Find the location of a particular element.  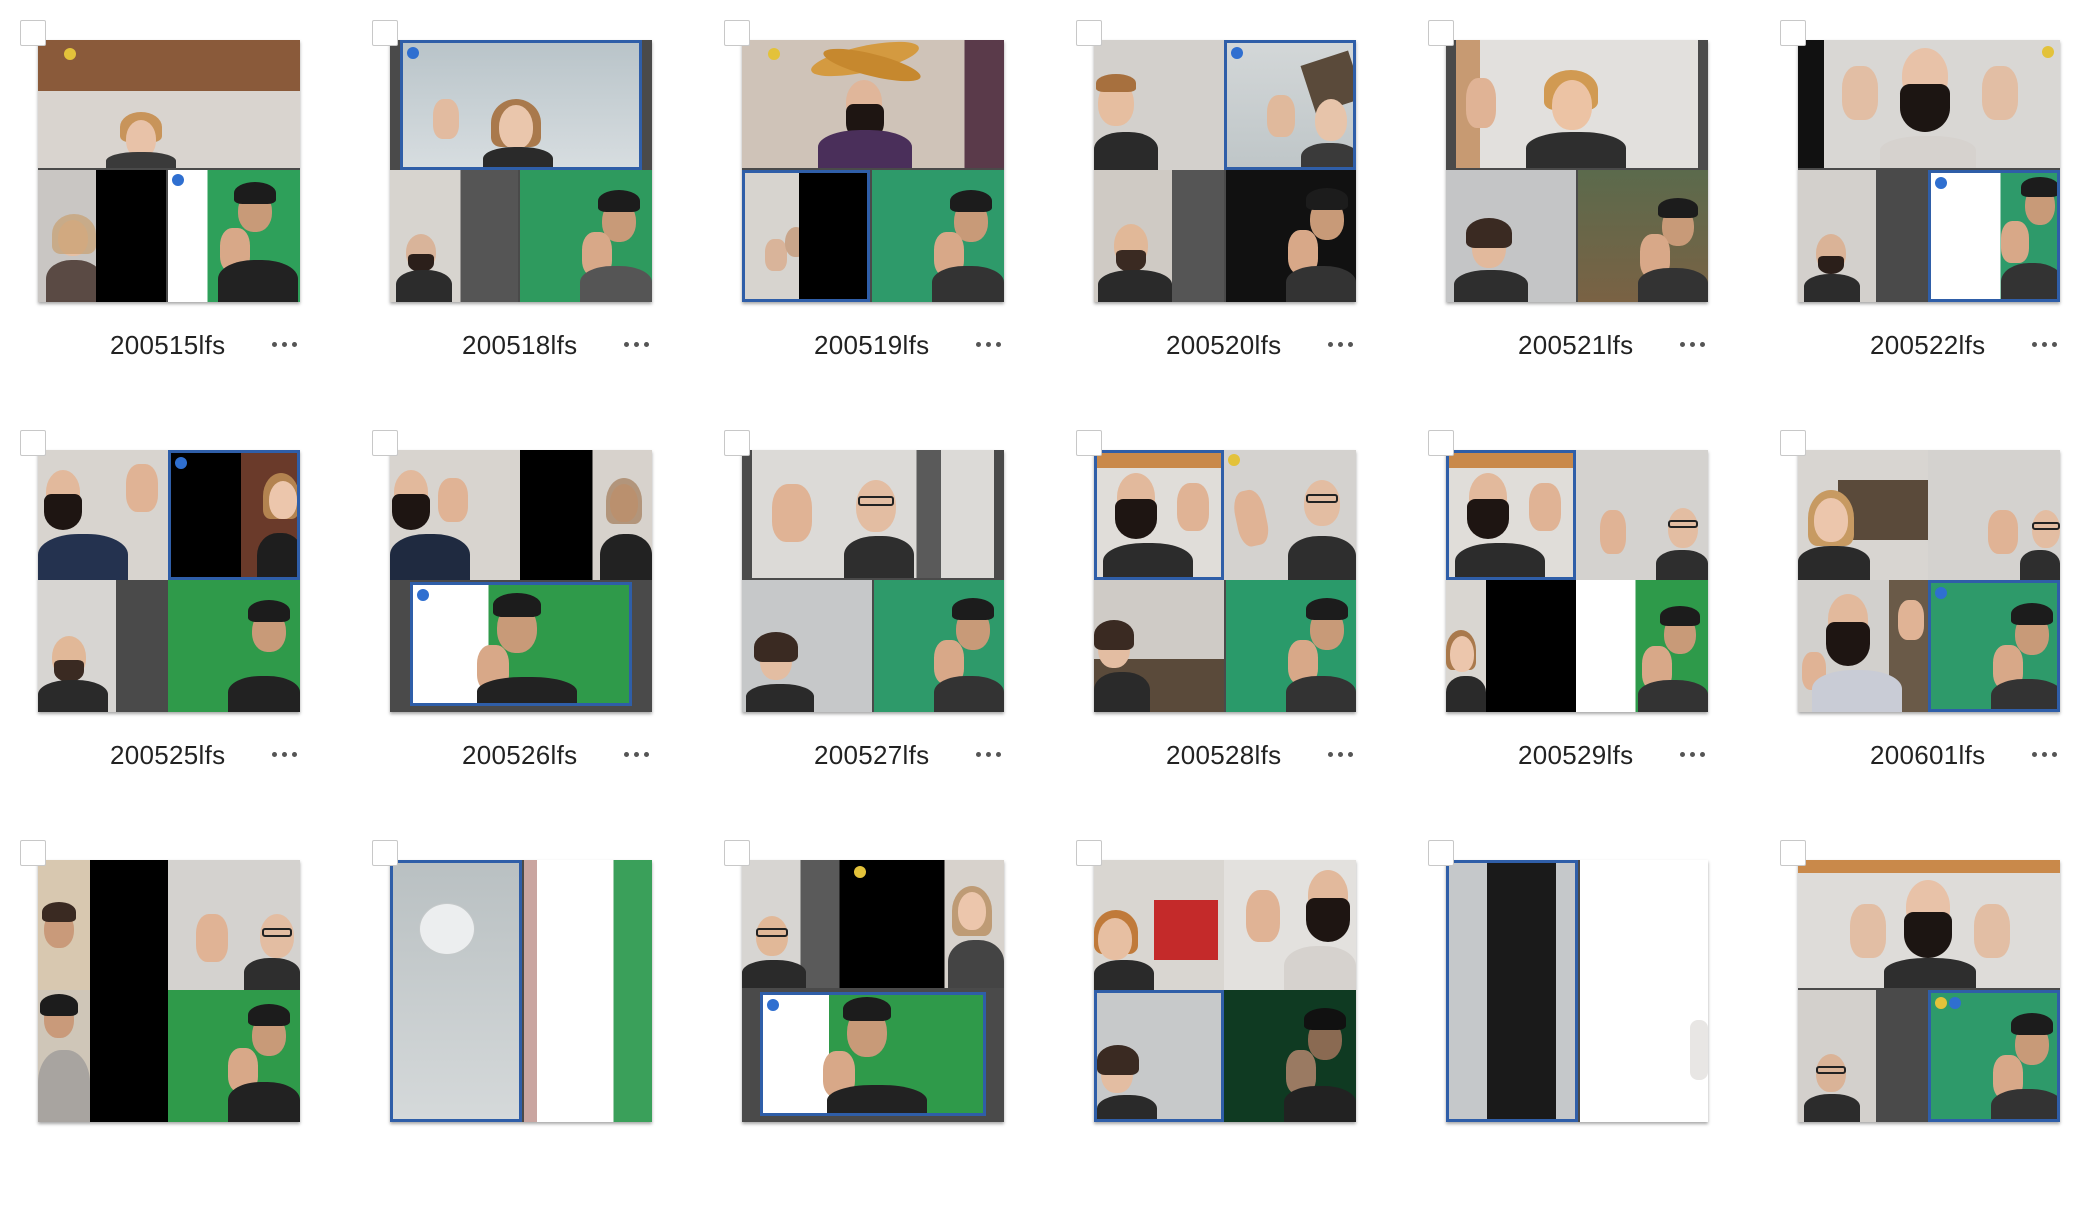

file-tile: 200515lfs is located at coordinates (176, 205).